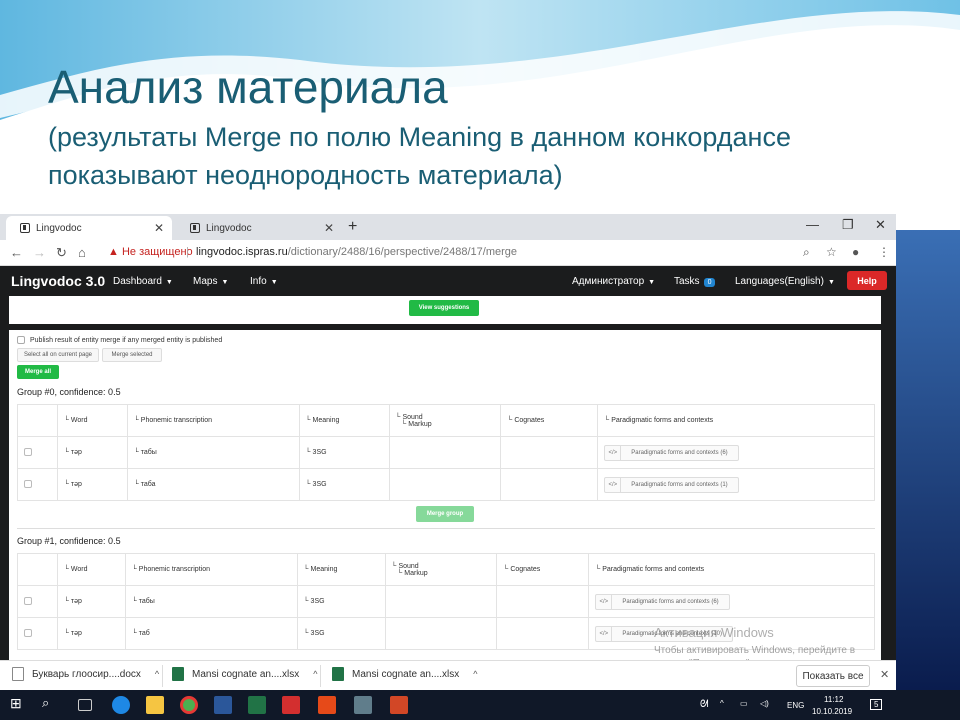  What do you see at coordinates (51, 704) in the screenshot?
I see `search-icon: ⌕` at bounding box center [51, 704].